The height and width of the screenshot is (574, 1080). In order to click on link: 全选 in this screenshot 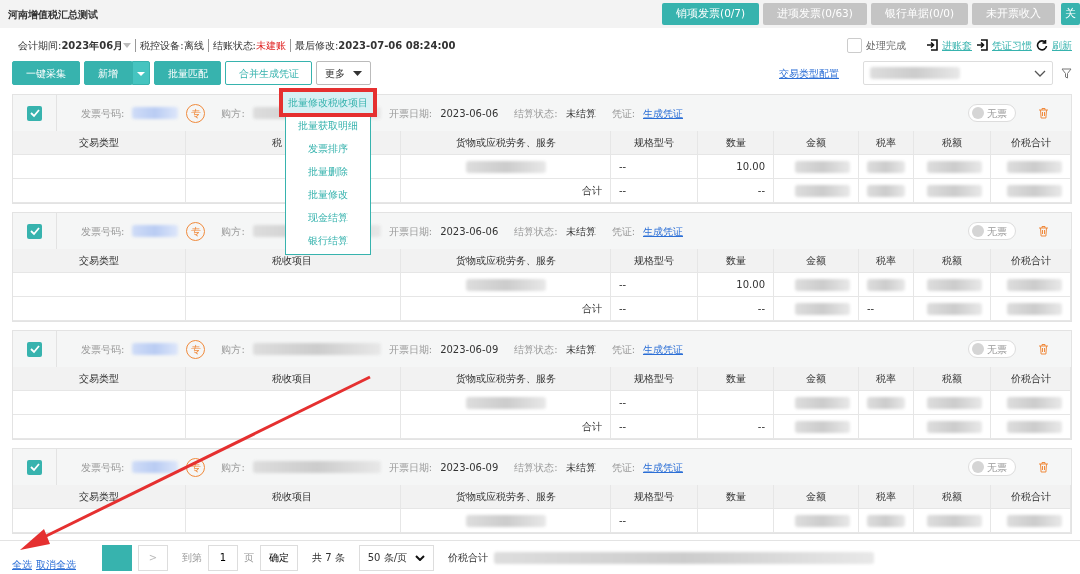, I will do `click(22, 564)`.